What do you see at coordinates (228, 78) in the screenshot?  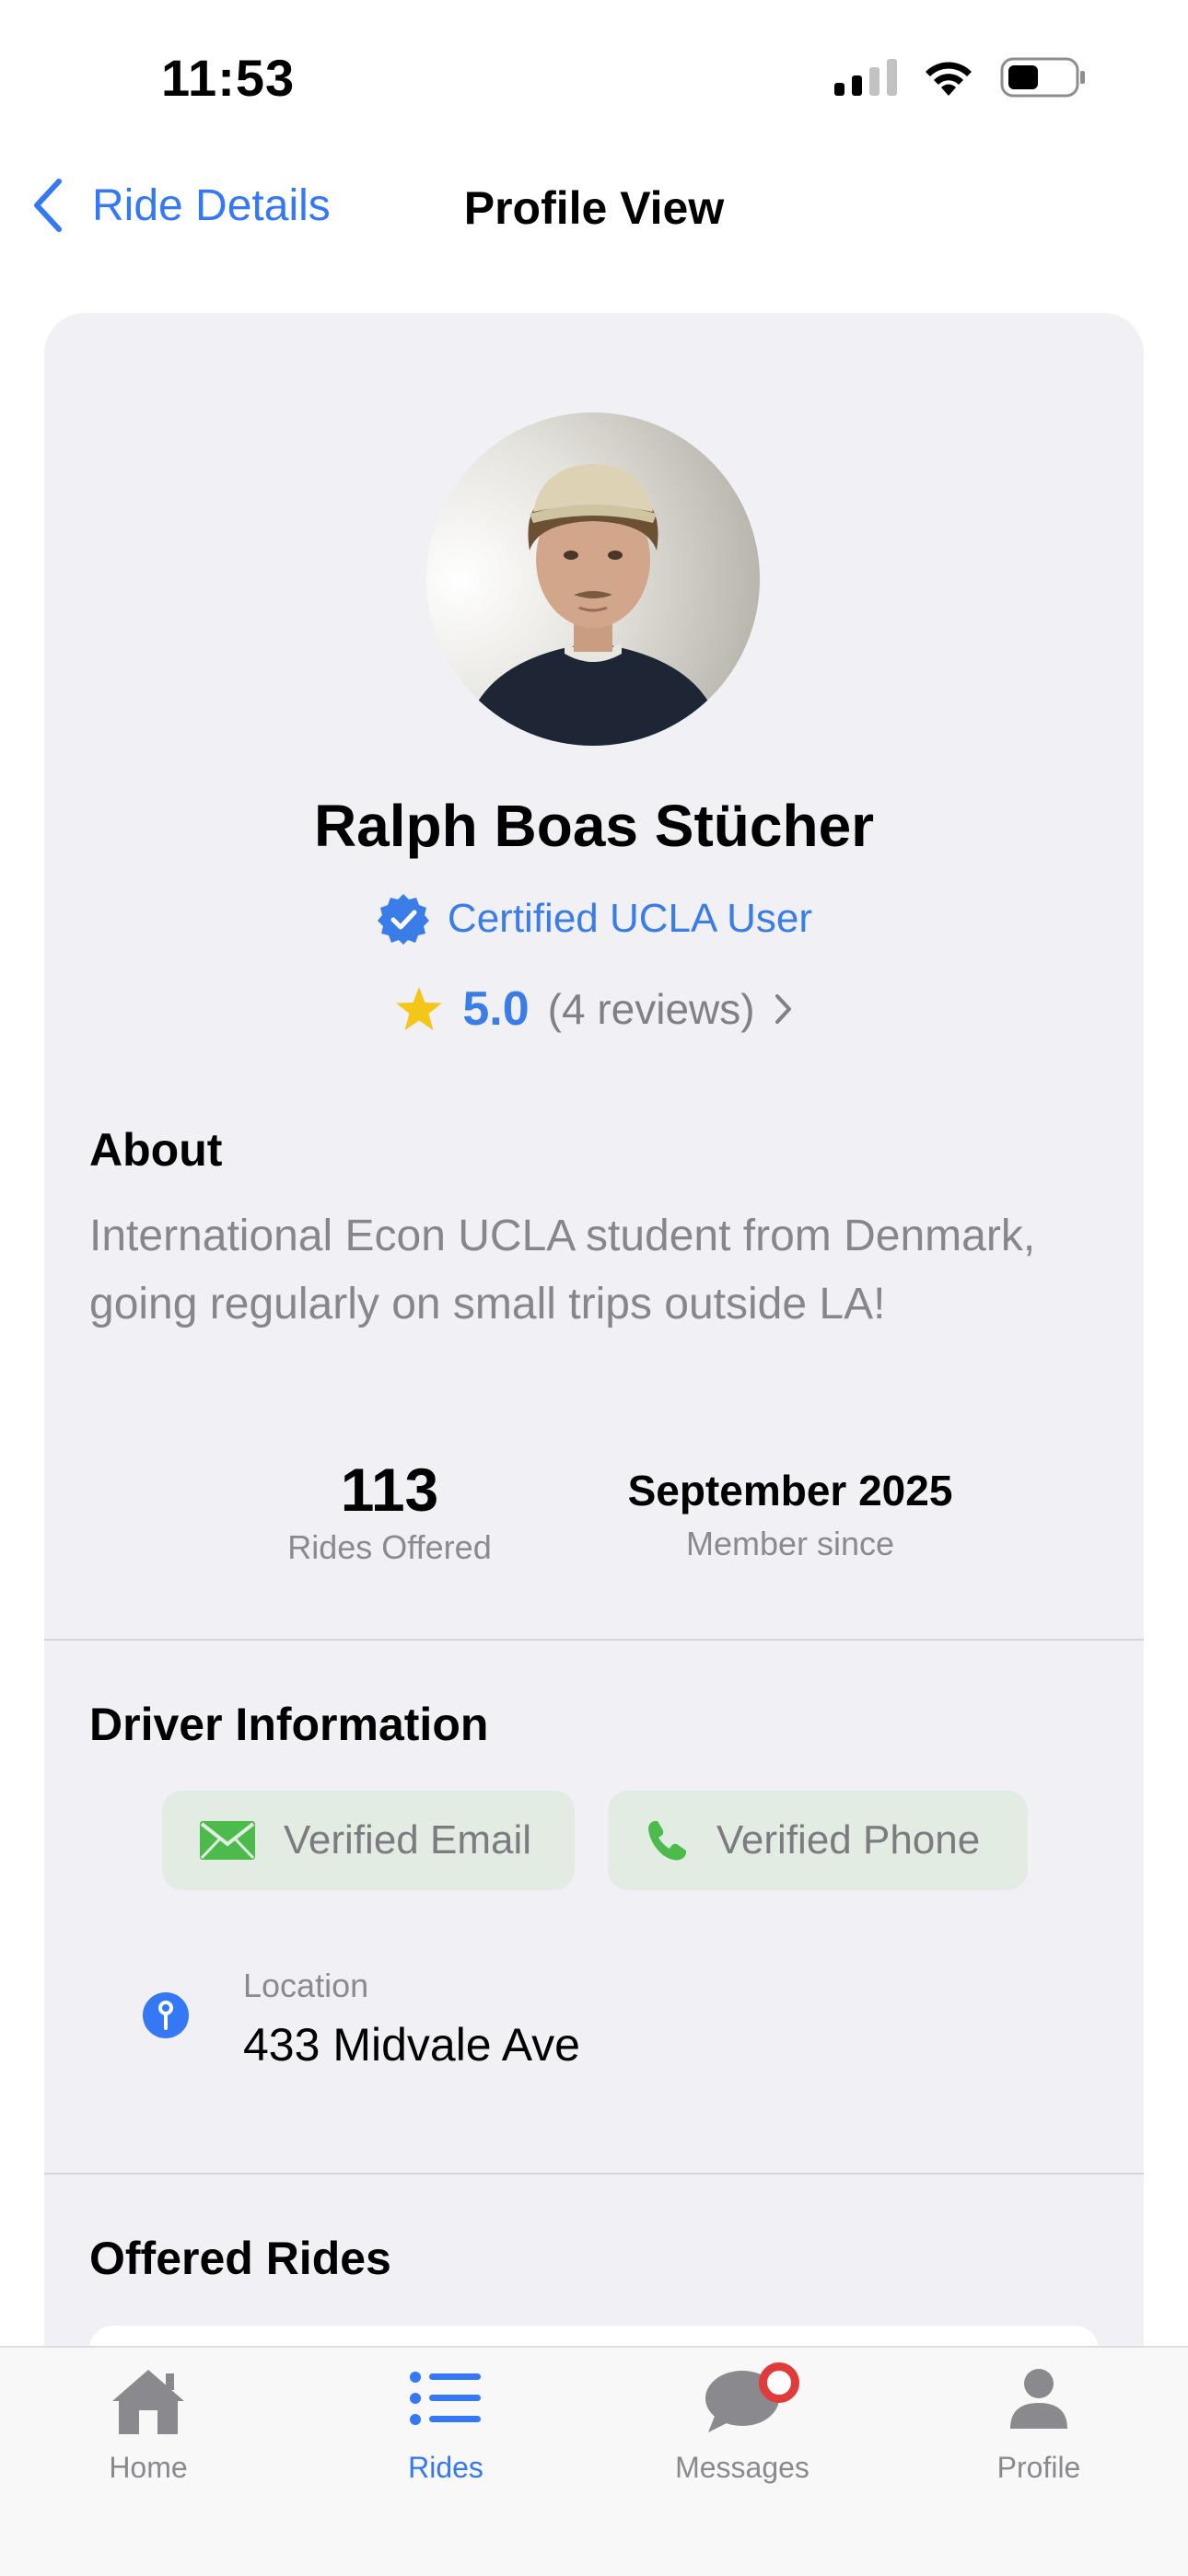 I see `status-time: 11:53` at bounding box center [228, 78].